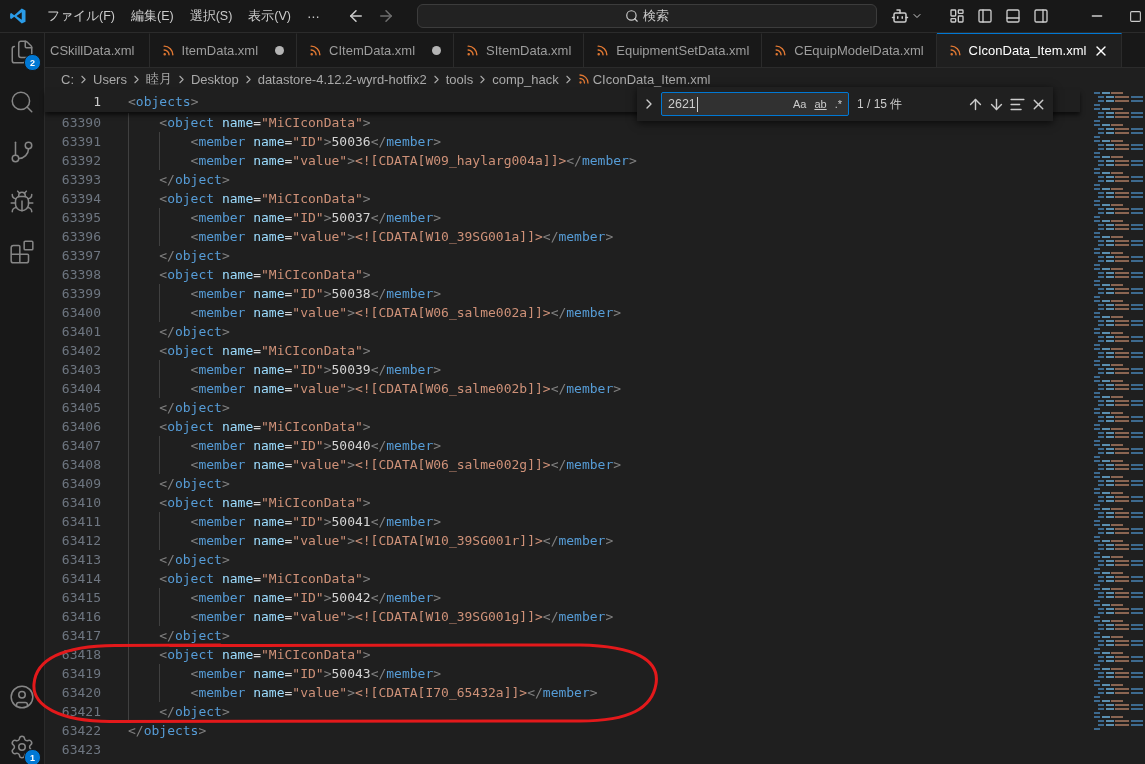  I want to click on line-number: 63406, so click(80, 426).